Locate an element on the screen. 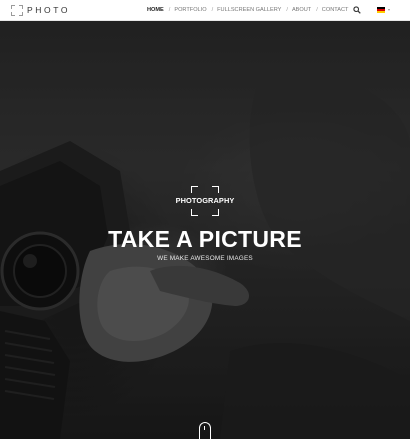 The width and height of the screenshot is (410, 439). badge-text: PHOTOGRAPHY is located at coordinates (205, 200).